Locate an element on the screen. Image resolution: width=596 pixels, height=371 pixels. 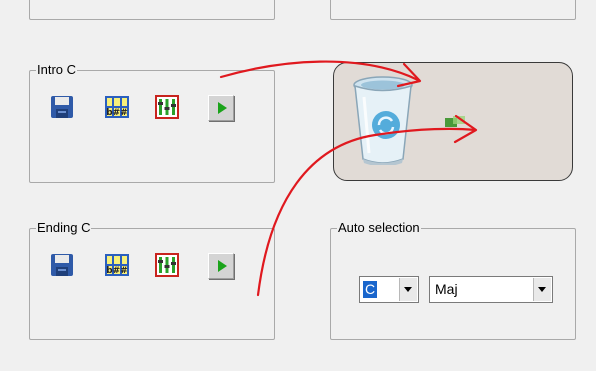
intro-save-button is located at coordinates (62, 107).